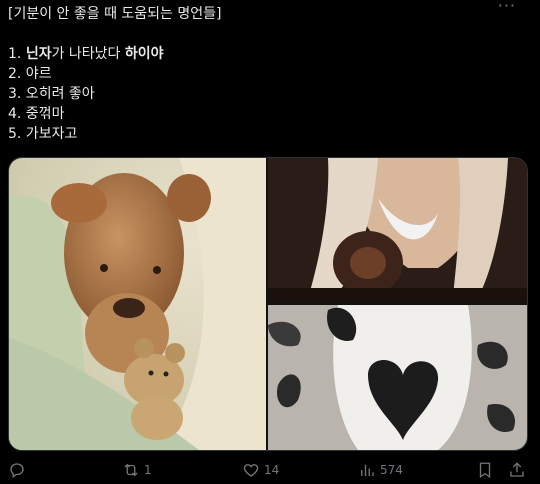  Describe the element at coordinates (148, 470) in the screenshot. I see `repost-count: 1` at that location.